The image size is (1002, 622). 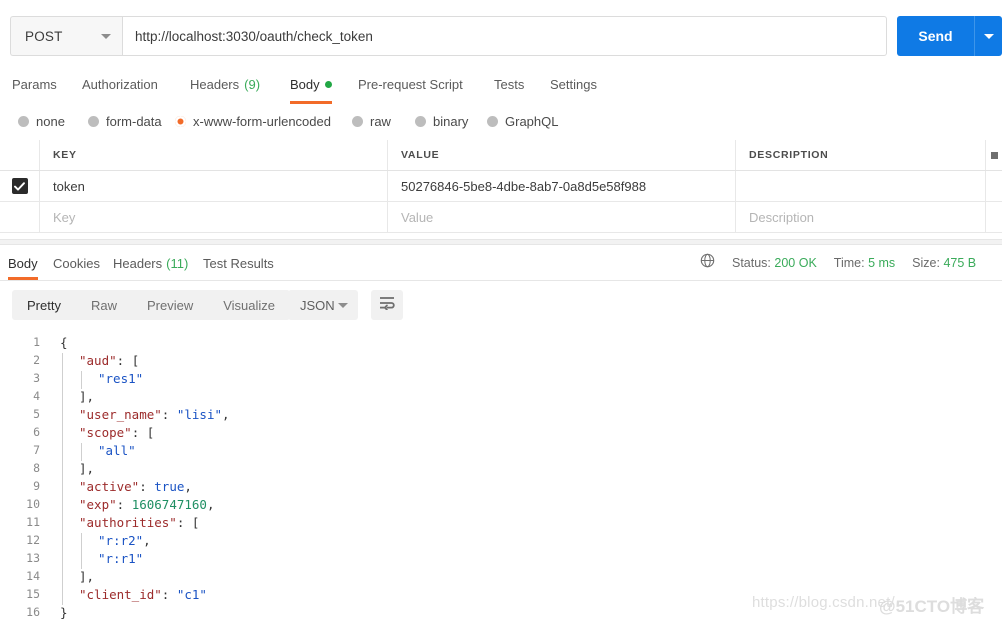 I want to click on code-line: "aud": [, so click(x=109, y=360).